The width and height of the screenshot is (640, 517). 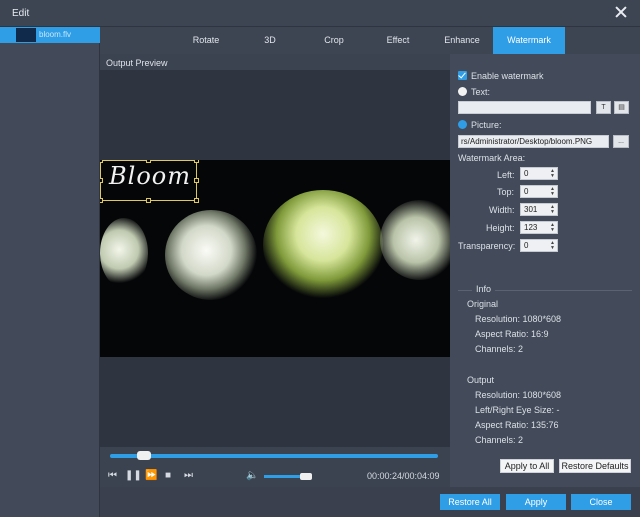 What do you see at coordinates (144, 455) in the screenshot?
I see `seek-handle` at bounding box center [144, 455].